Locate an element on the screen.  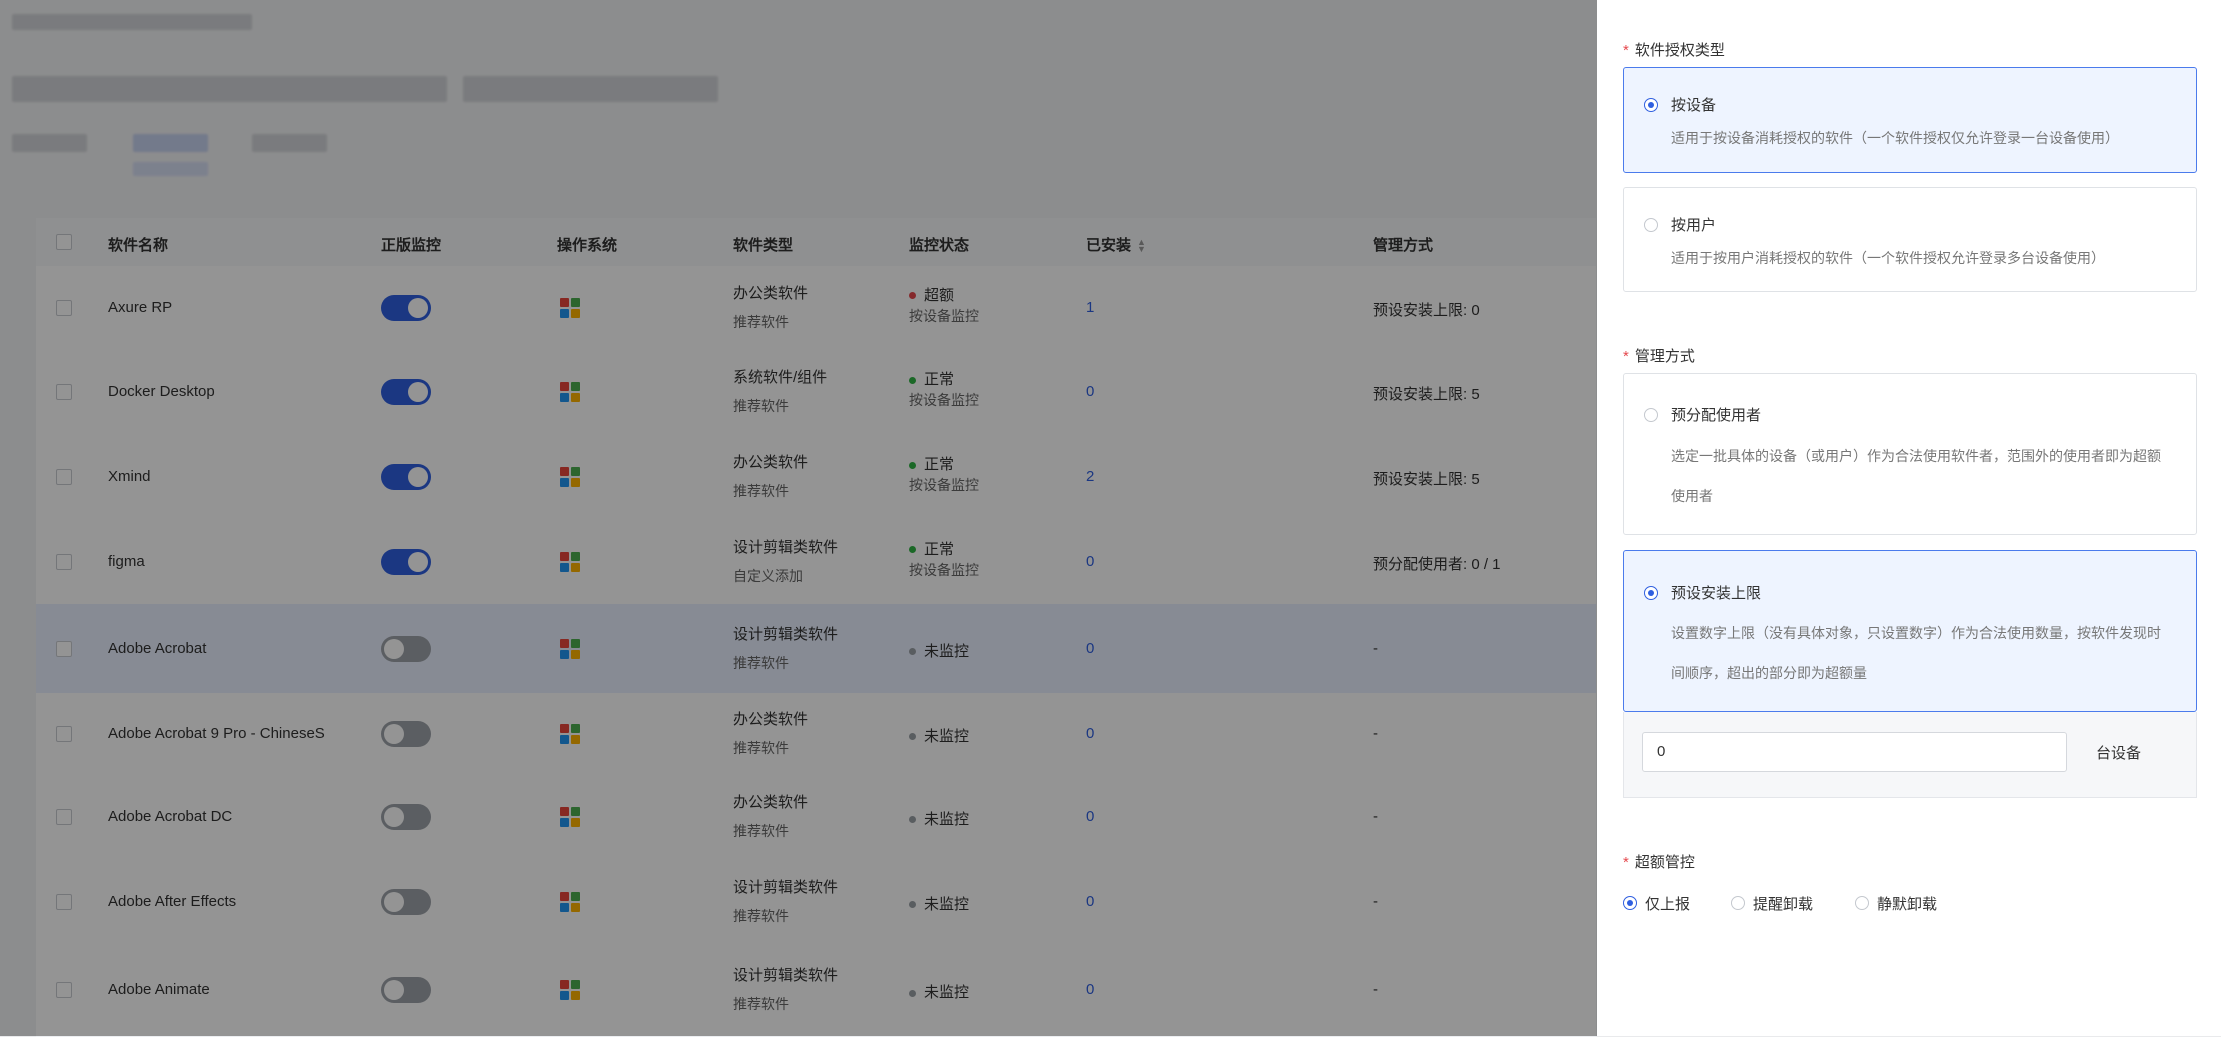
radio-remind is located at coordinates (1738, 903).